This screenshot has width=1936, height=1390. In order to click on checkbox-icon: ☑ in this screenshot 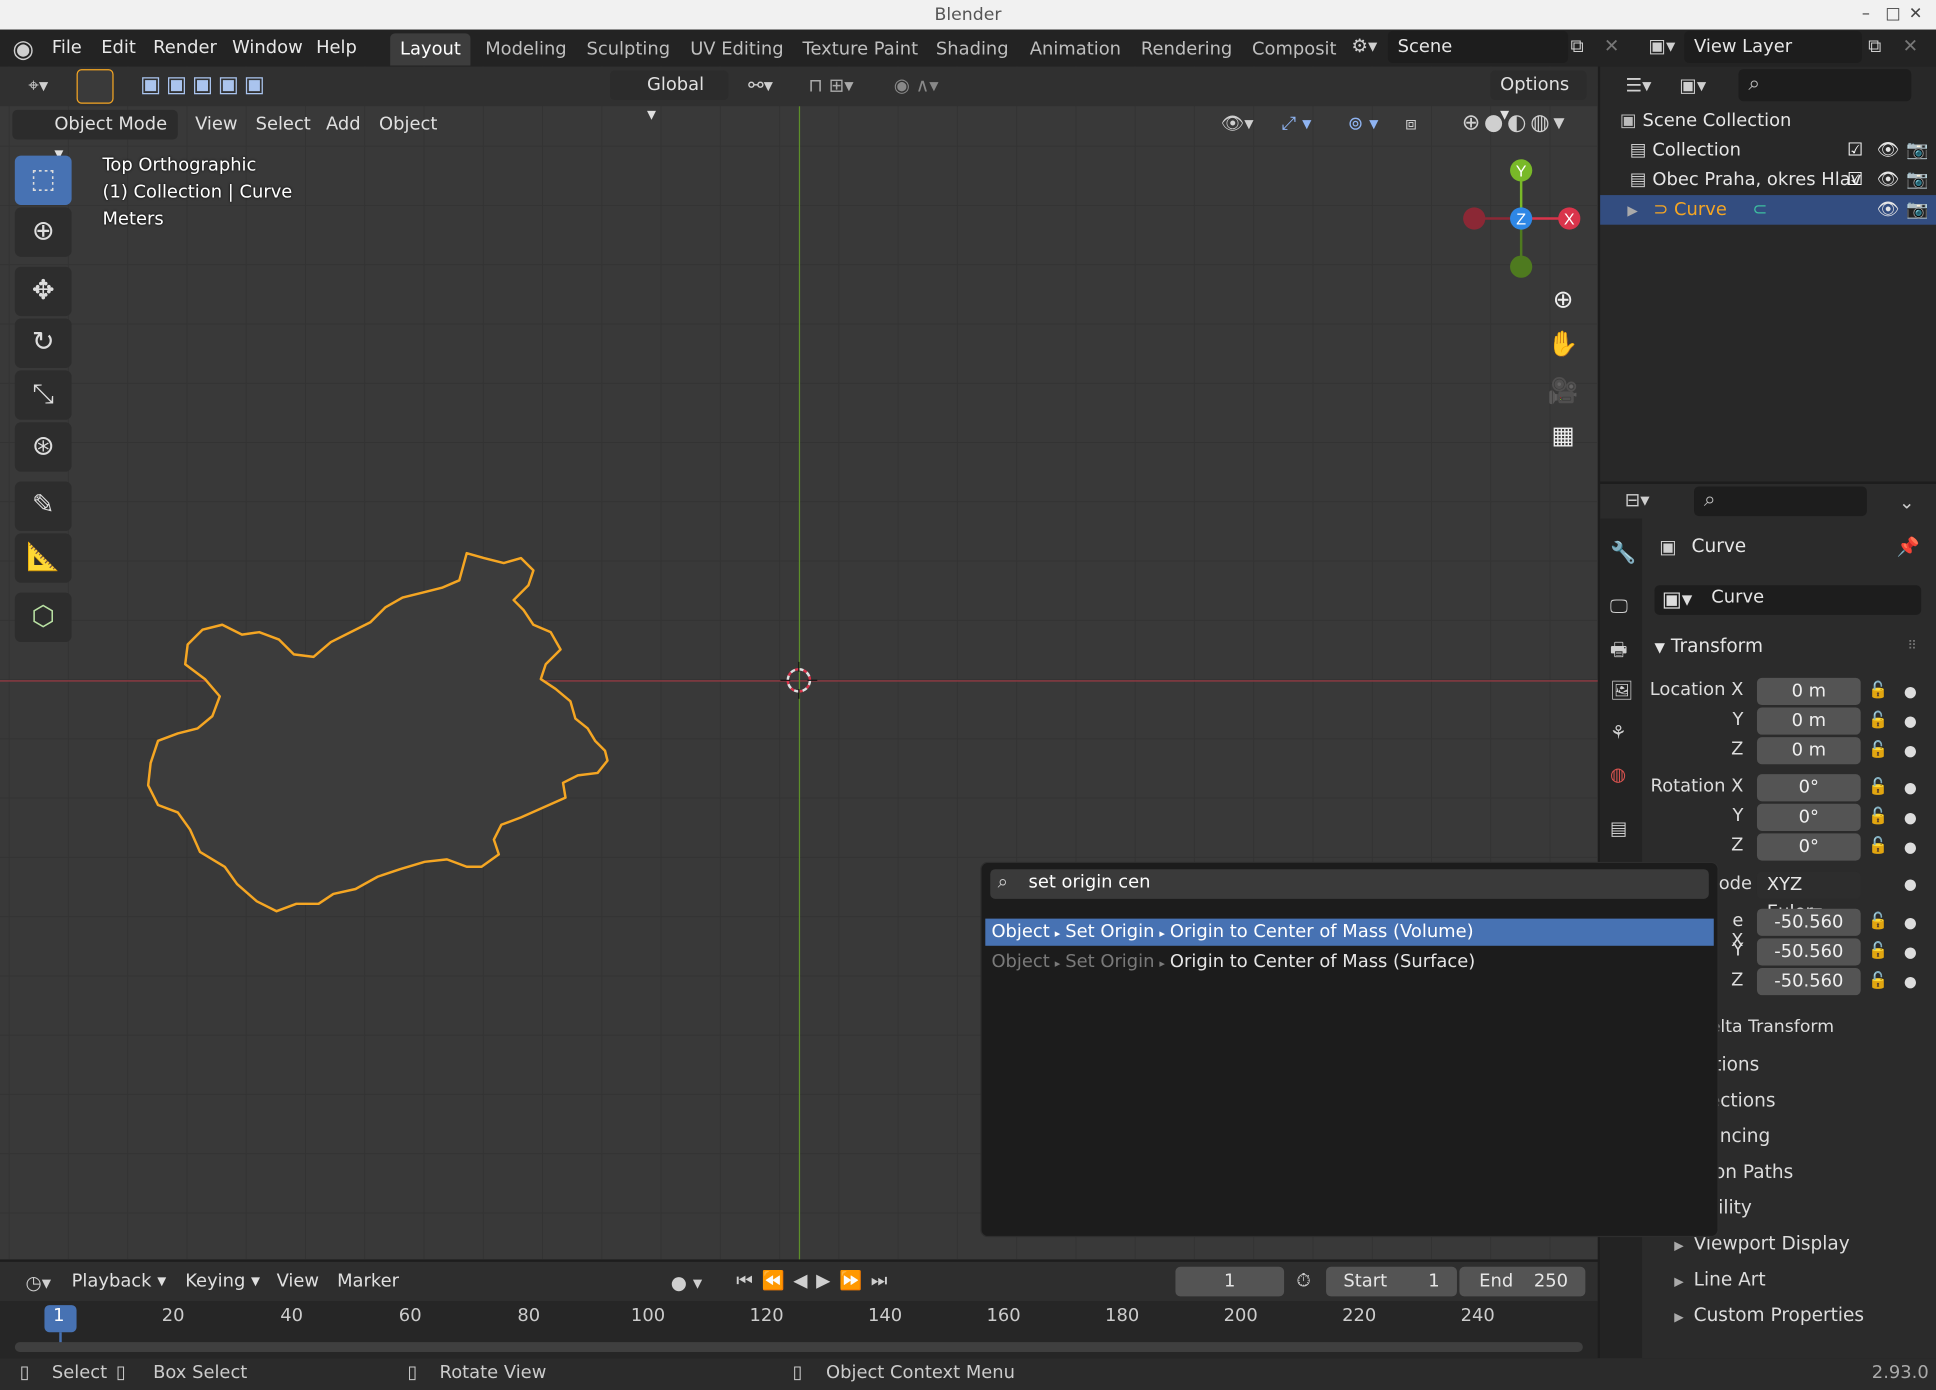, I will do `click(1855, 180)`.